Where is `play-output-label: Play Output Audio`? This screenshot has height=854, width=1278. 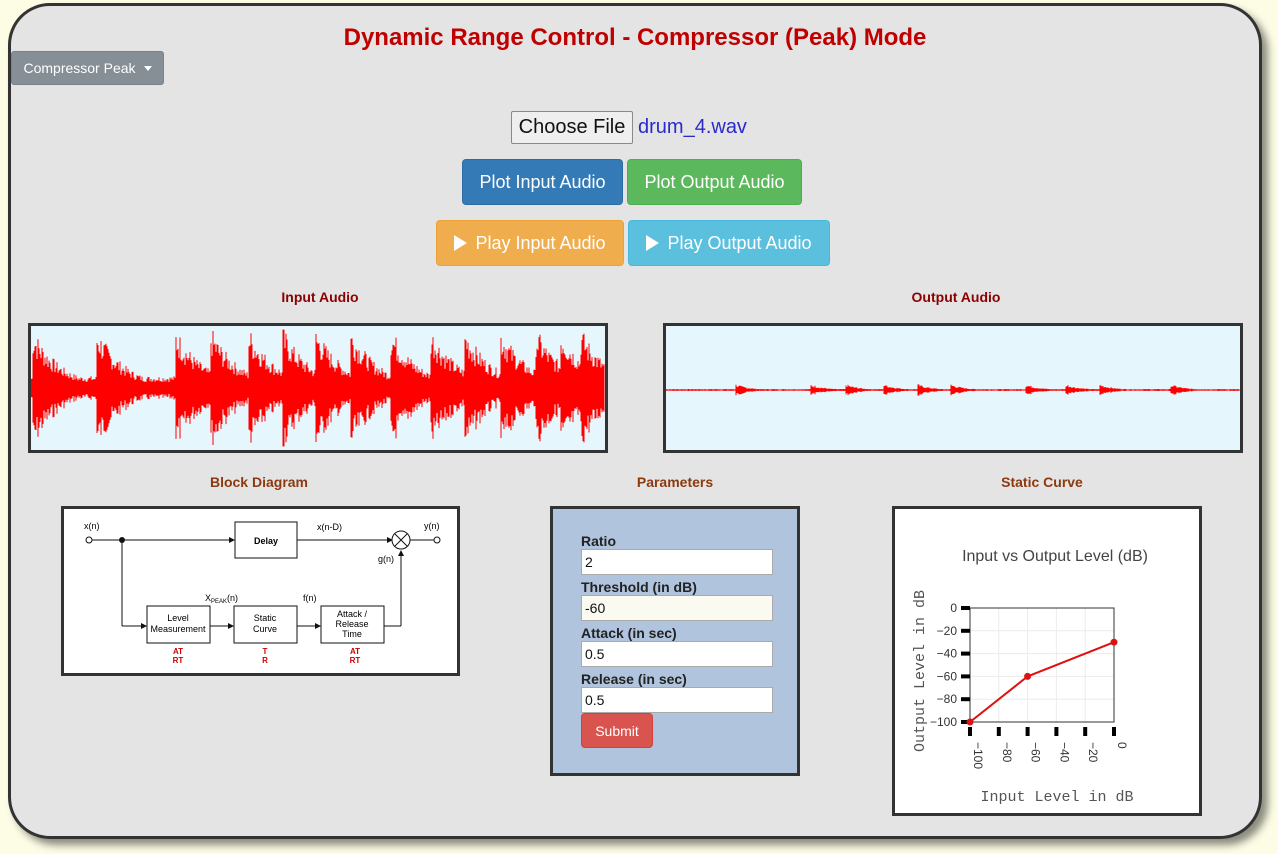
play-output-label: Play Output Audio is located at coordinates (739, 242).